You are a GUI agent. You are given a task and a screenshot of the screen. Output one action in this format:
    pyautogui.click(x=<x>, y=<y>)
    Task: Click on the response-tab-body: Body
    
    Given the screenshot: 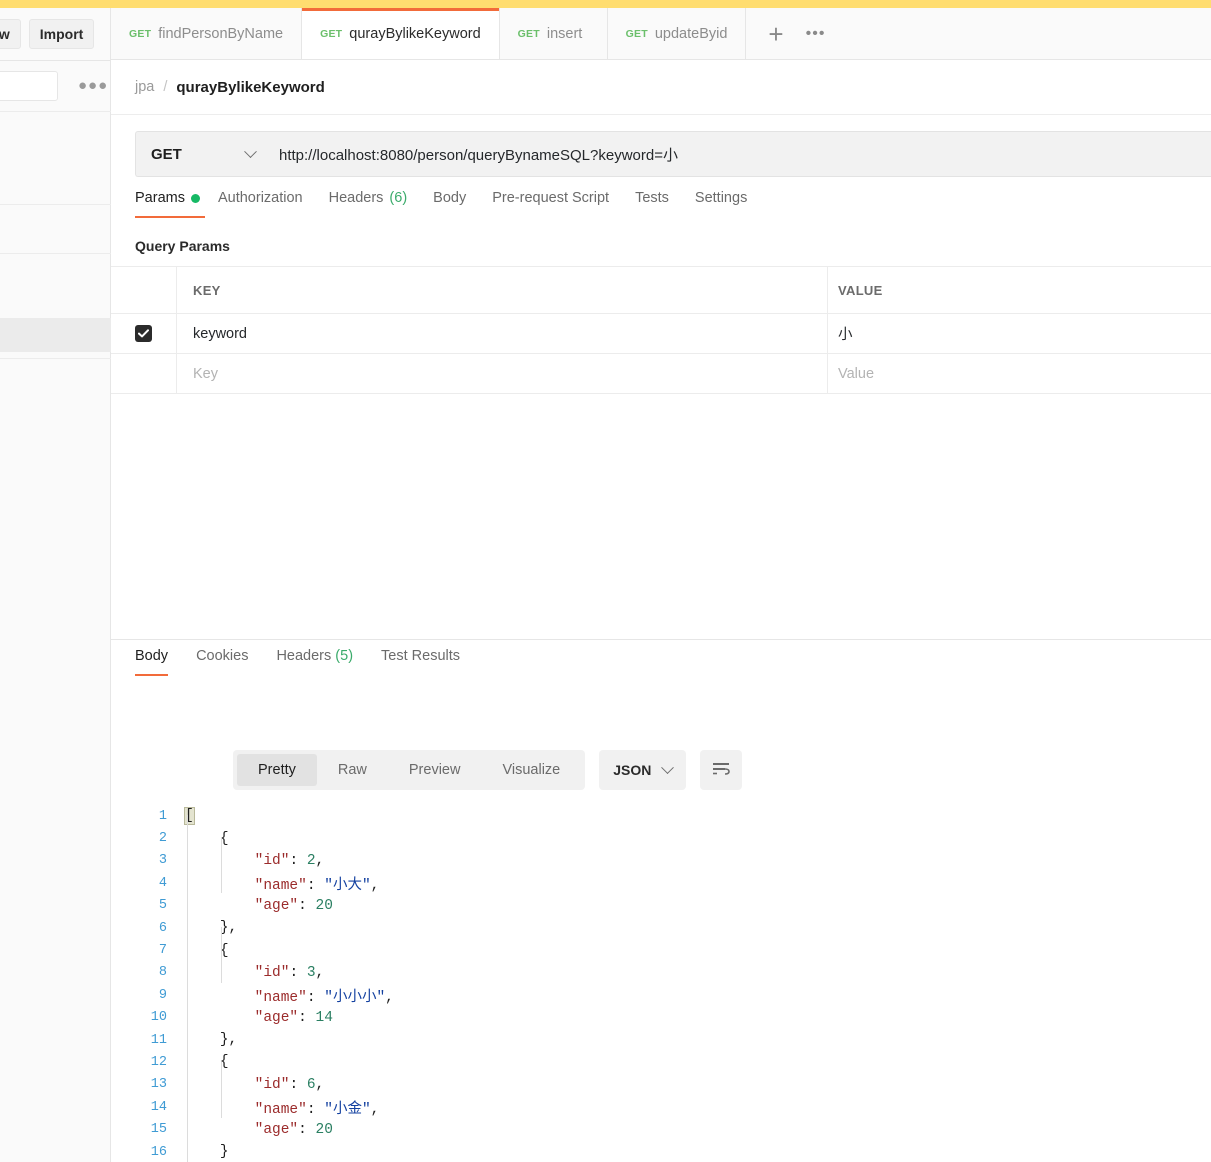 What is the action you would take?
    pyautogui.click(x=152, y=662)
    